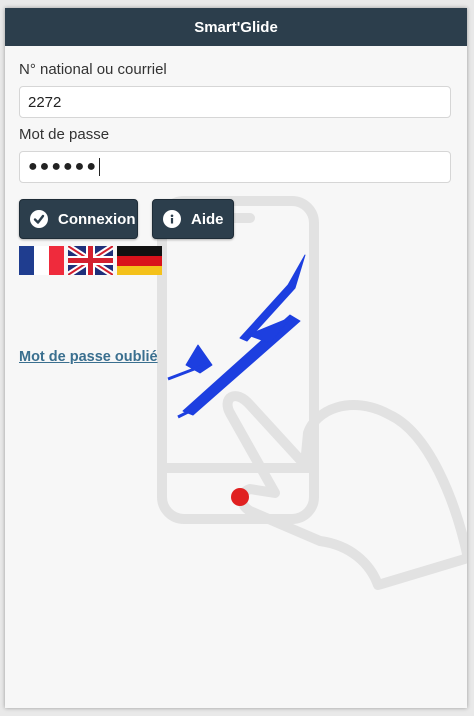  I want to click on info-icon, so click(172, 219).